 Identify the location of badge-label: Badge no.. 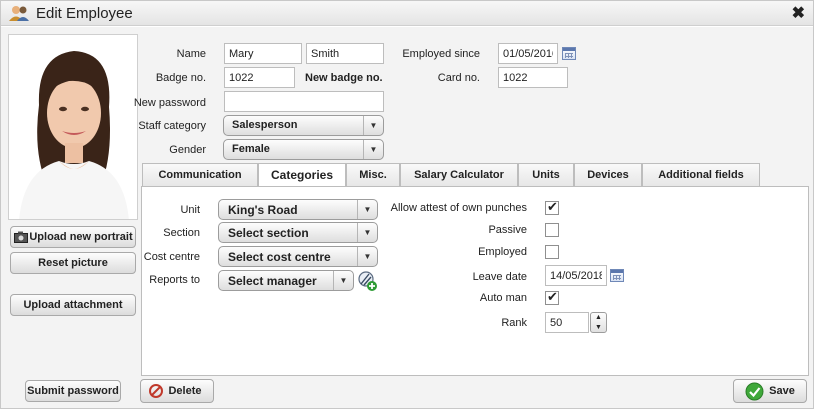
(180, 78).